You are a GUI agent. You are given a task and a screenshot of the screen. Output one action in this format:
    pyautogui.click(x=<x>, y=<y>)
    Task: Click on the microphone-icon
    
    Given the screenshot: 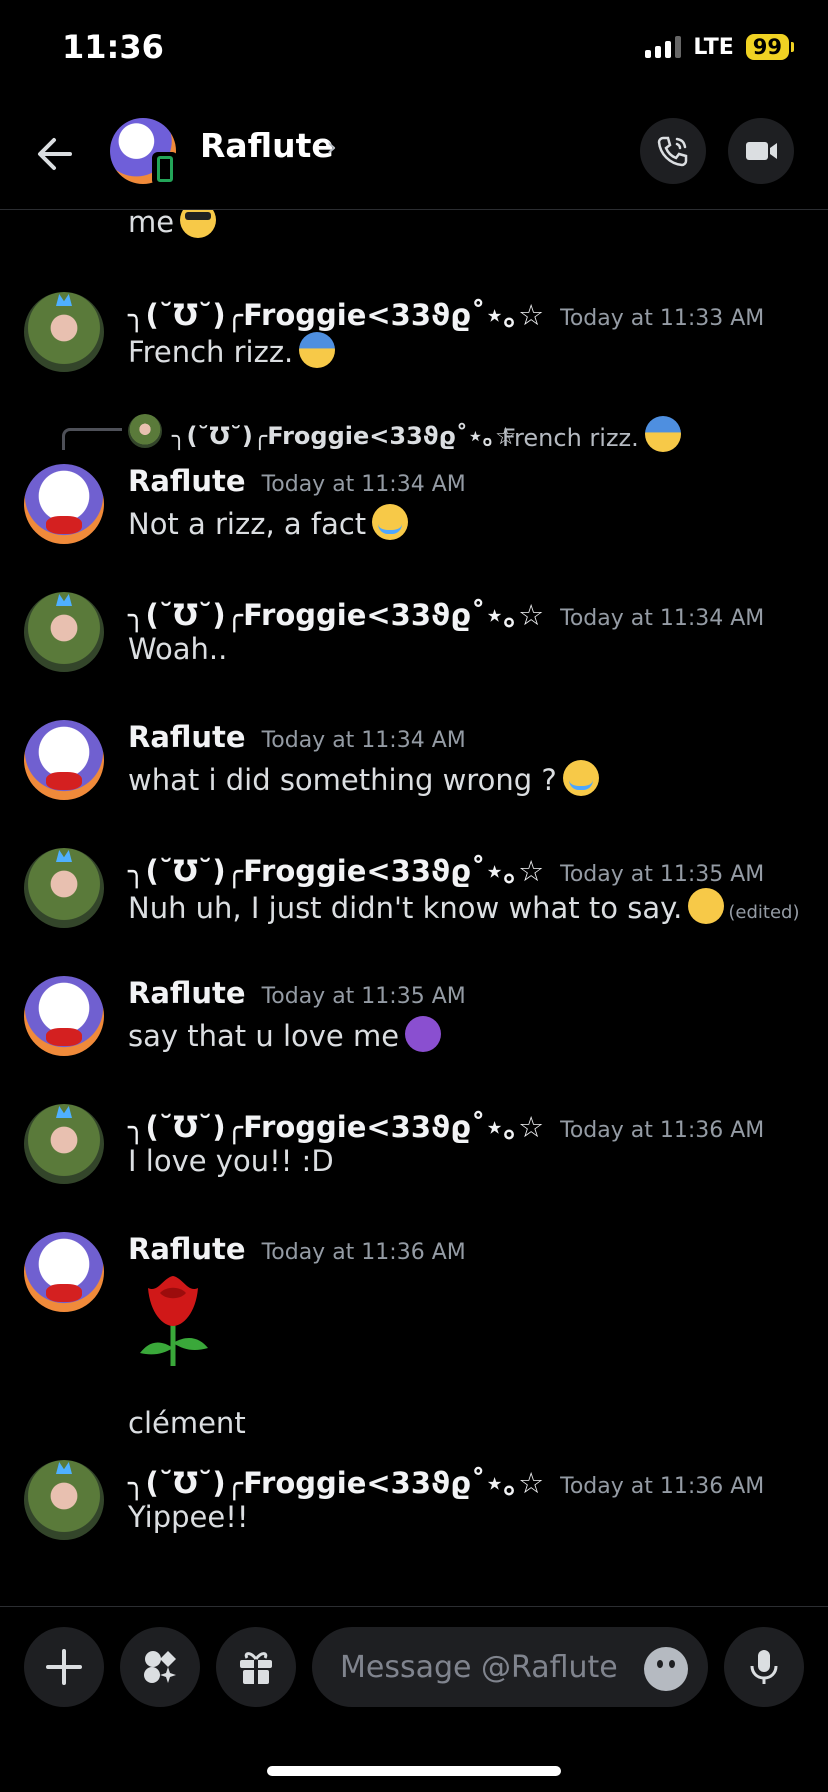 What is the action you would take?
    pyautogui.click(x=764, y=1667)
    